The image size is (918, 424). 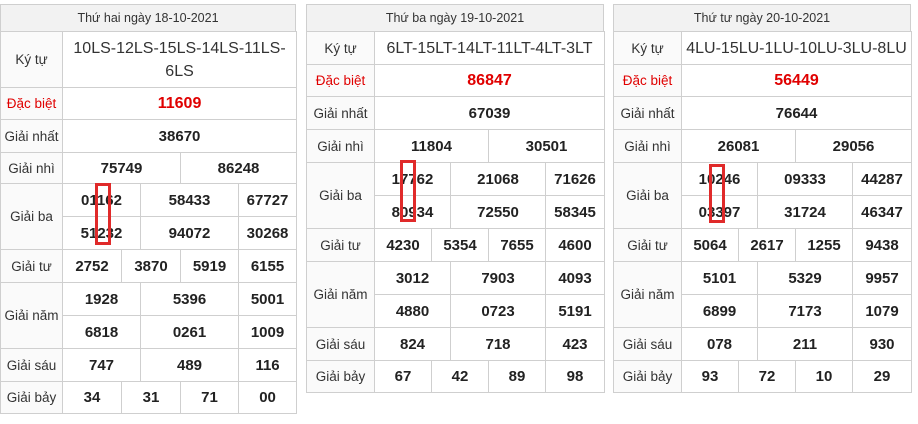 I want to click on giai-tu-value: 3870, so click(x=151, y=266).